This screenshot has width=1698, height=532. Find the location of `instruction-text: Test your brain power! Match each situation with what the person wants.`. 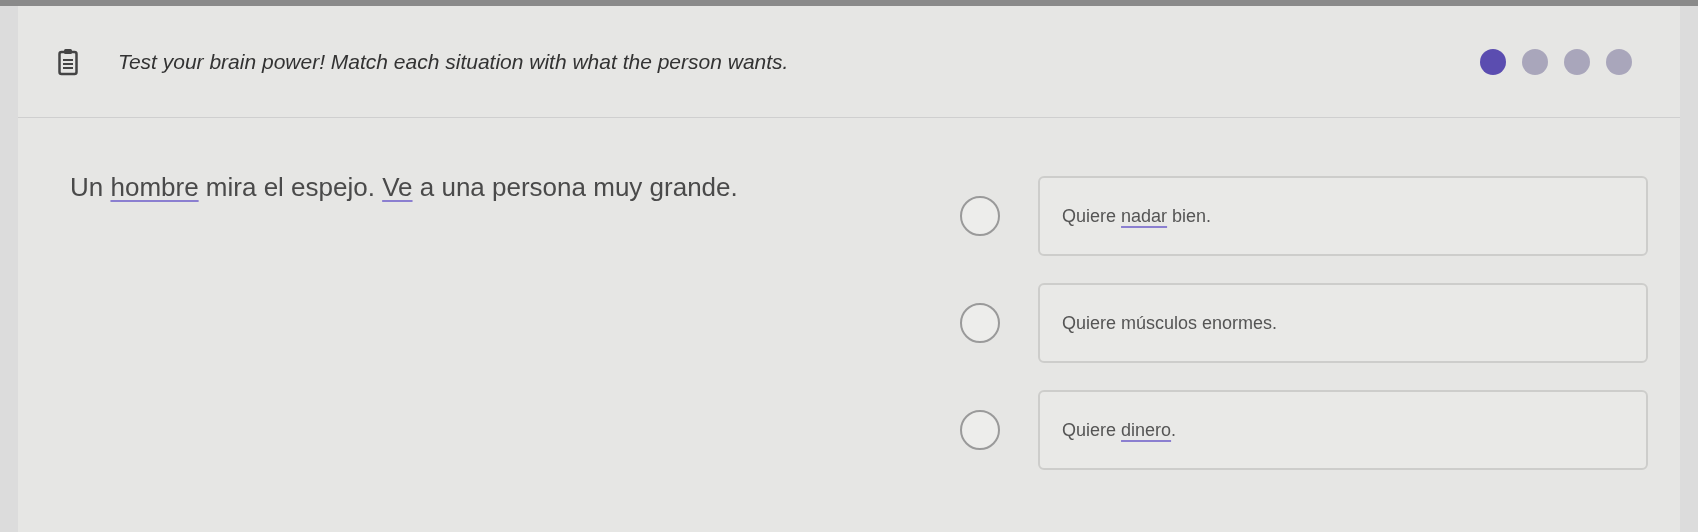

instruction-text: Test your brain power! Match each situation with what the person wants. is located at coordinates (453, 61).